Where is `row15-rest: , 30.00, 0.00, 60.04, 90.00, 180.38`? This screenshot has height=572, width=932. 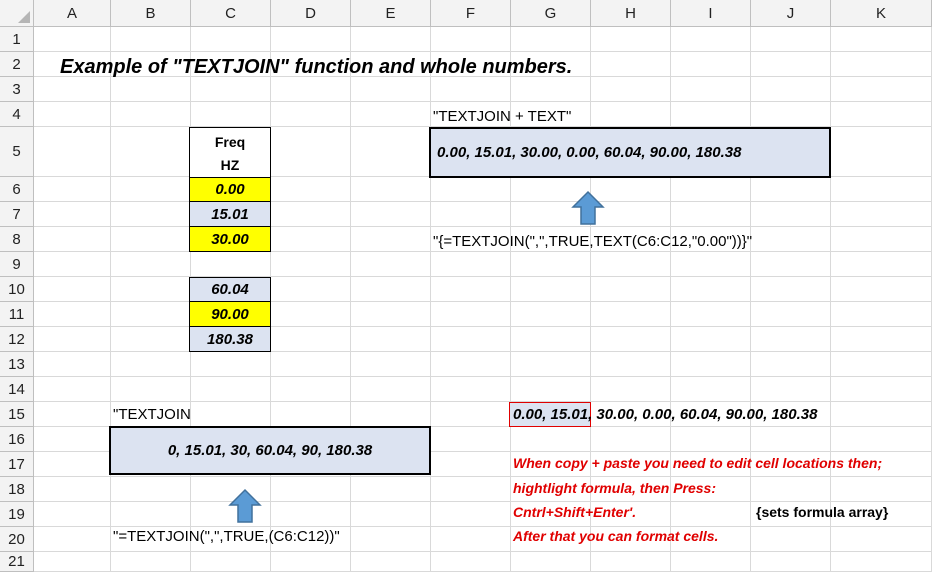 row15-rest: , 30.00, 0.00, 60.04, 90.00, 180.38 is located at coordinates (703, 414).